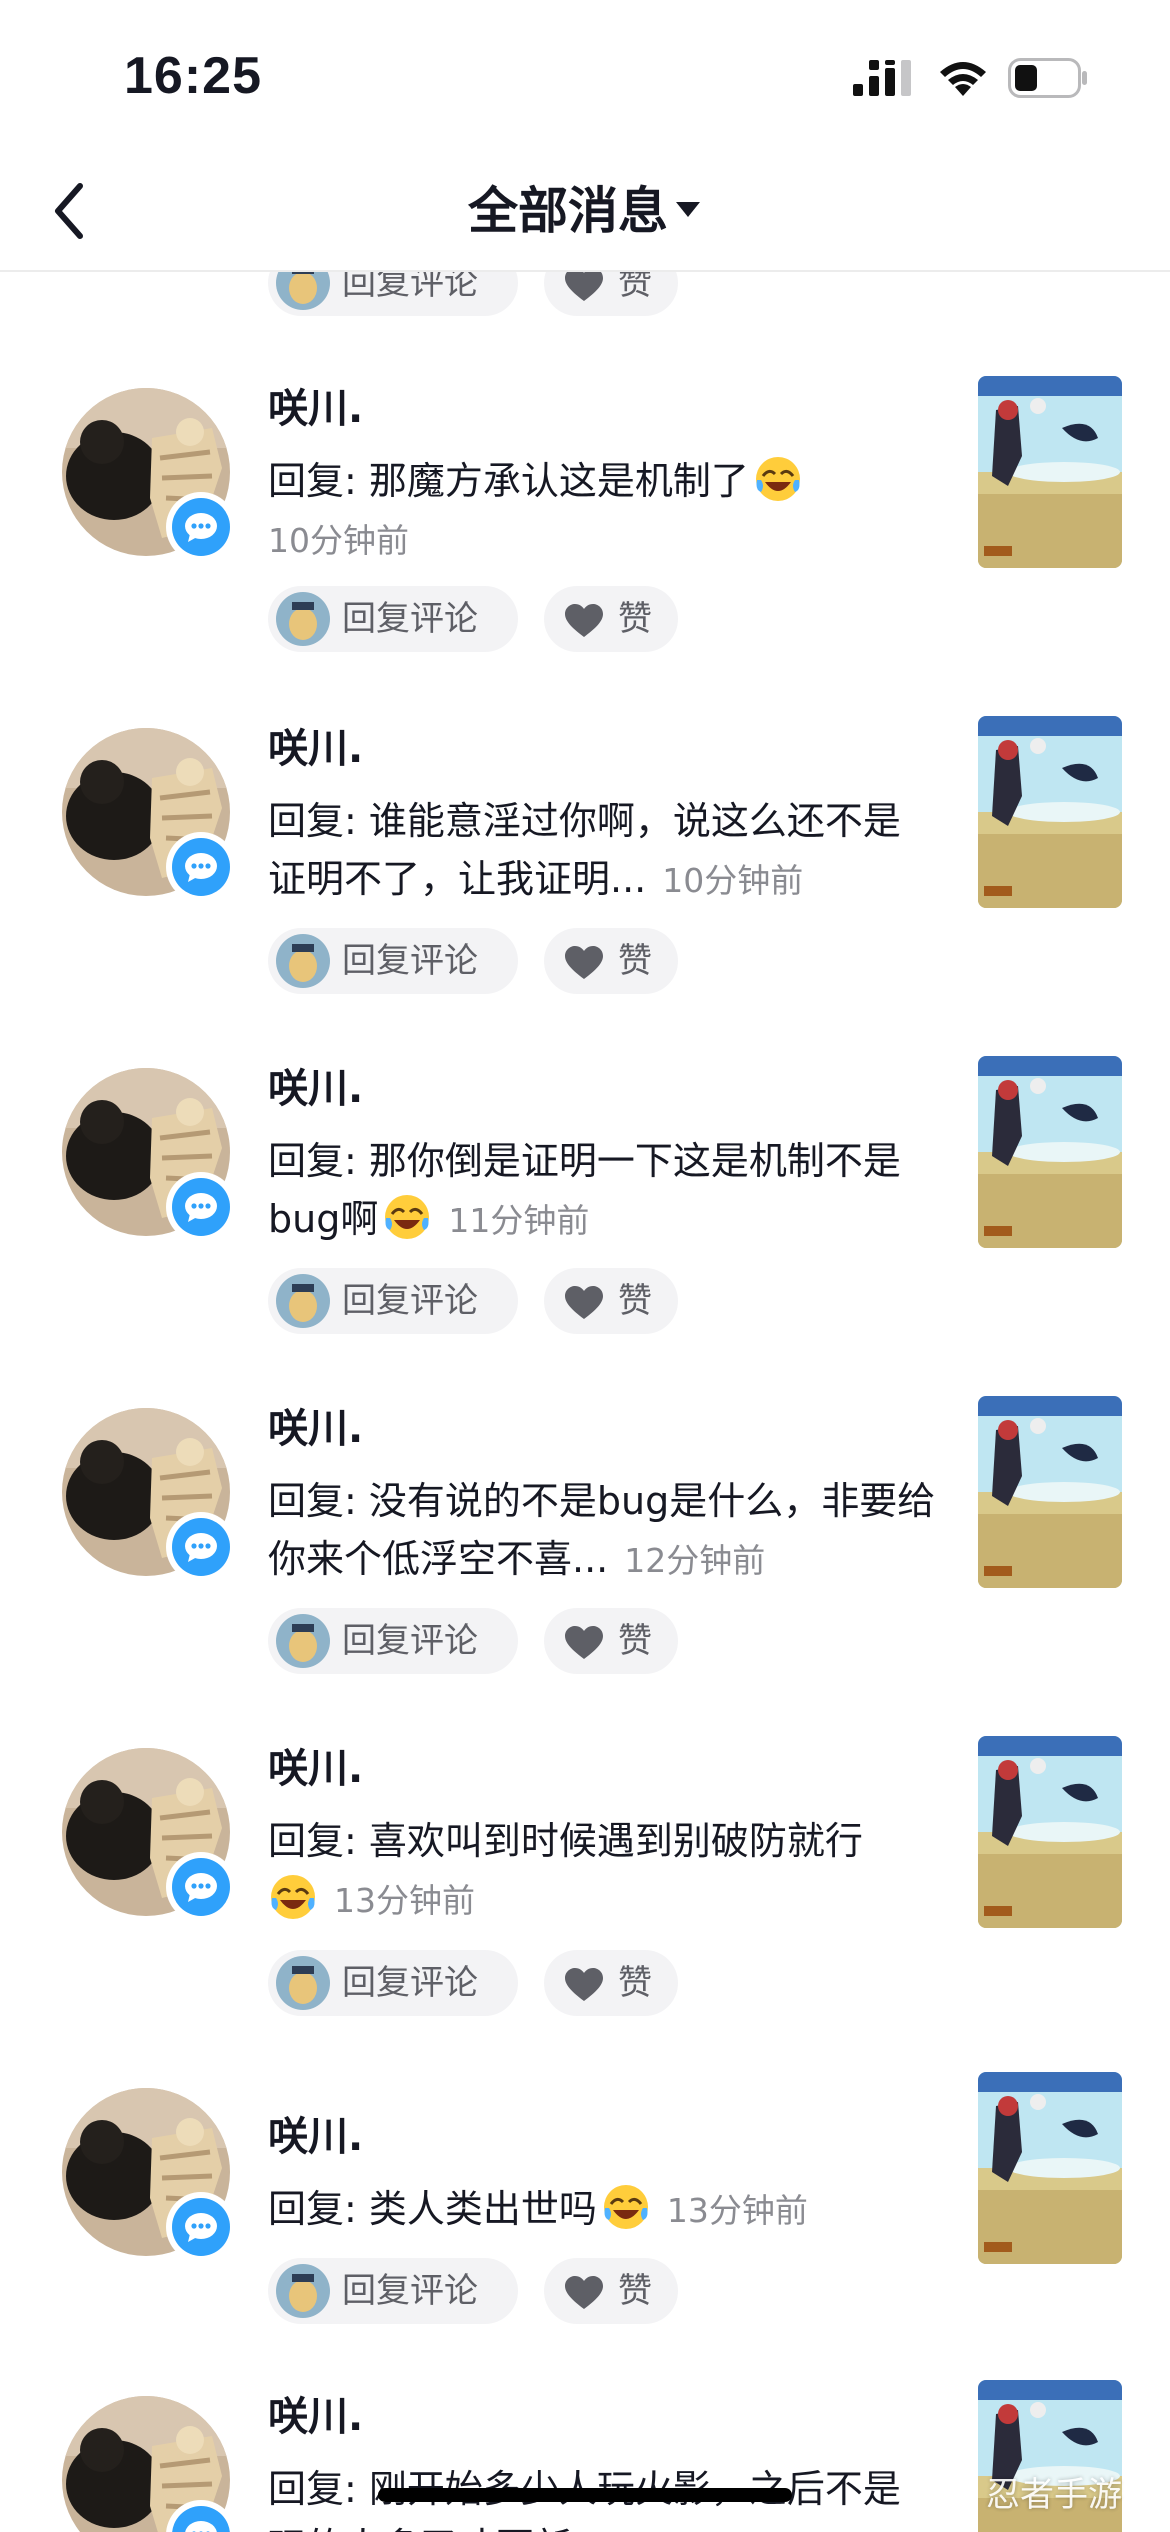 The height and width of the screenshot is (2532, 1170). What do you see at coordinates (1054, 2495) in the screenshot?
I see `watermark-text: 忍者手游` at bounding box center [1054, 2495].